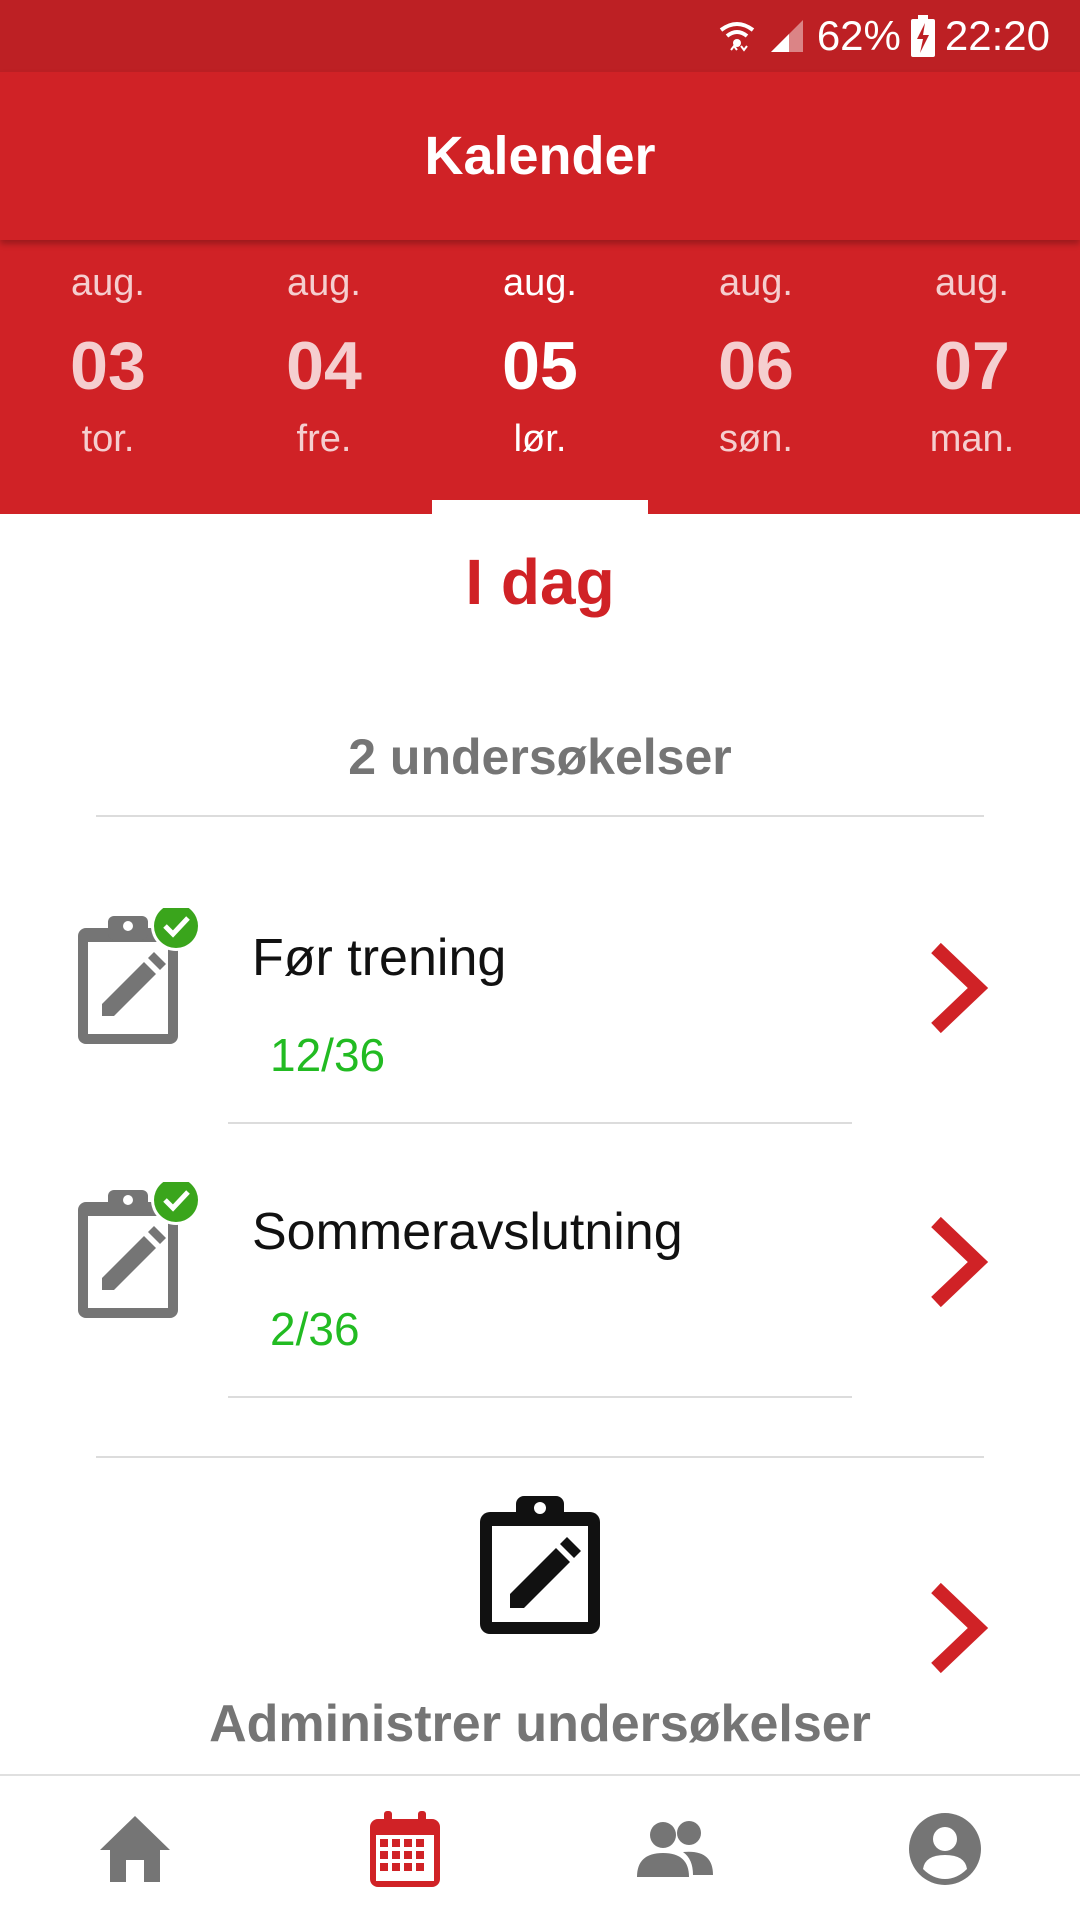  I want to click on date-tab-04: aug. 04 fre., so click(324, 377).